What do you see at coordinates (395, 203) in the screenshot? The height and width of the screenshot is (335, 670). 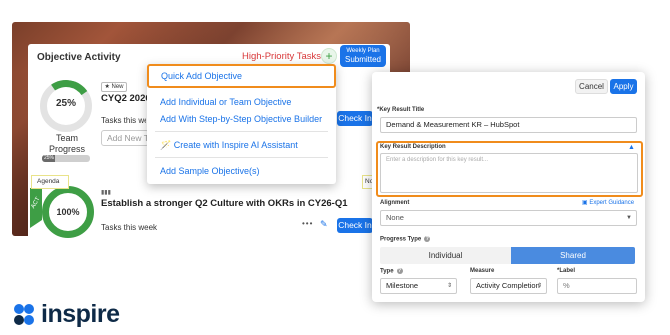 I see `alignment-label: Alignment` at bounding box center [395, 203].